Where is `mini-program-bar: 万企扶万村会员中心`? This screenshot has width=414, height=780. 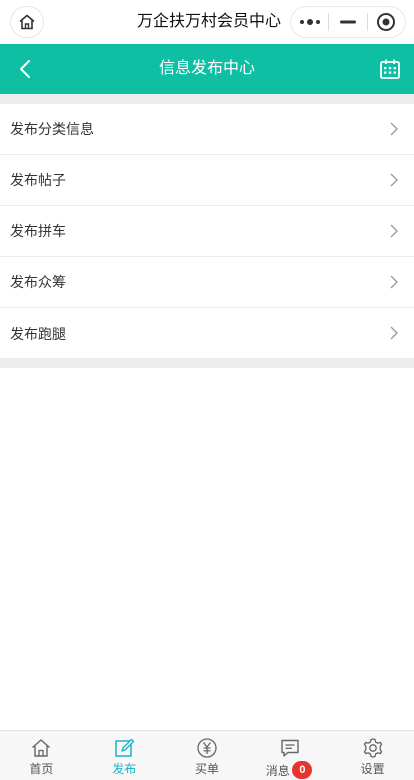
mini-program-bar: 万企扶万村会员中心 is located at coordinates (207, 22).